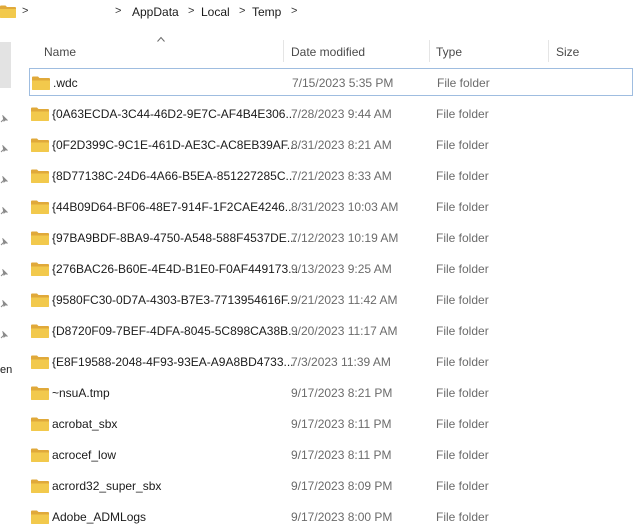  What do you see at coordinates (215, 12) in the screenshot?
I see `breadcrumb-local: Local` at bounding box center [215, 12].